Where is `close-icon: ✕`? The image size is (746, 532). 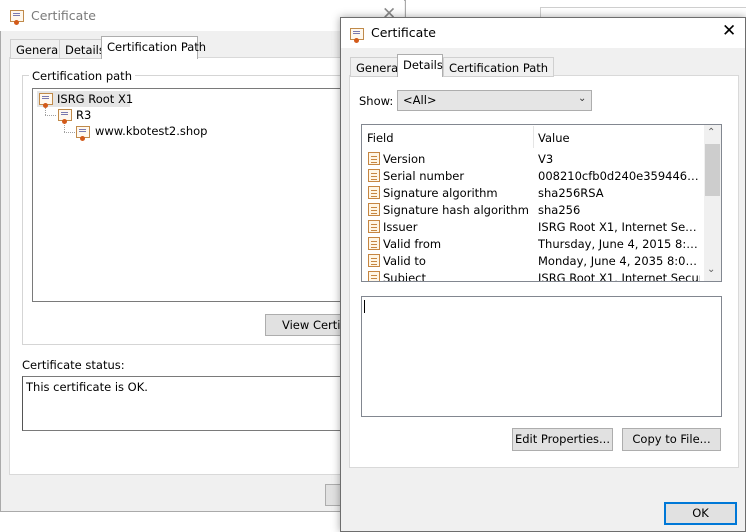
close-icon: ✕ is located at coordinates (729, 31).